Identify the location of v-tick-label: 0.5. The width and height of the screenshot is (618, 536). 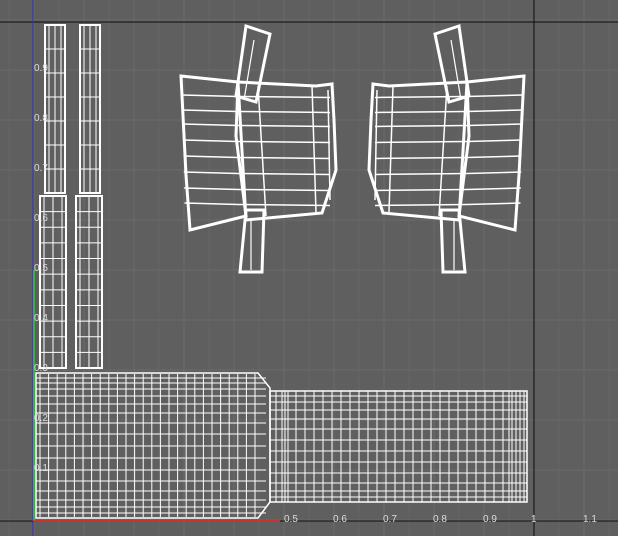
(41, 268).